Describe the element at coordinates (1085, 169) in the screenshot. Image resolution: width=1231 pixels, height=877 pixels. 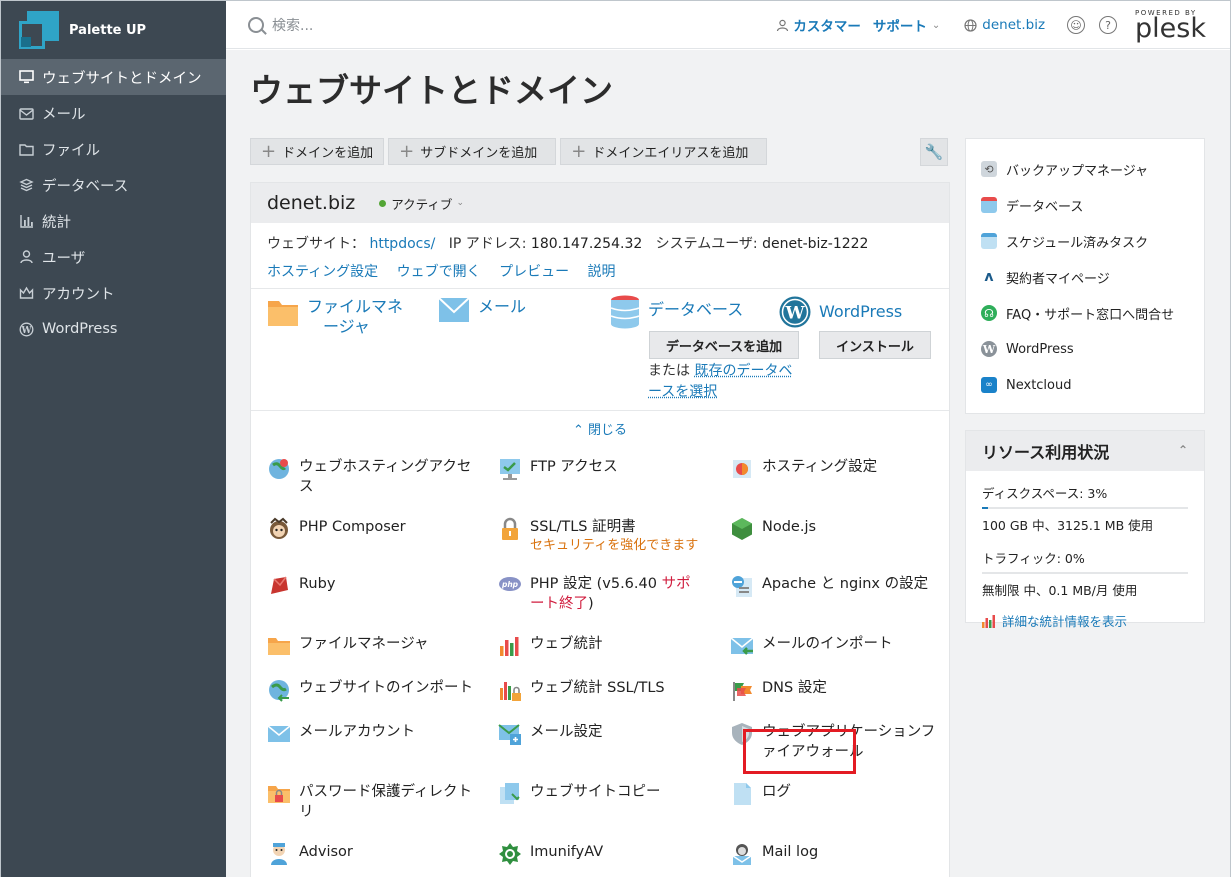
I see `side-link-backup: ⟲ バックアップマネージャ` at that location.